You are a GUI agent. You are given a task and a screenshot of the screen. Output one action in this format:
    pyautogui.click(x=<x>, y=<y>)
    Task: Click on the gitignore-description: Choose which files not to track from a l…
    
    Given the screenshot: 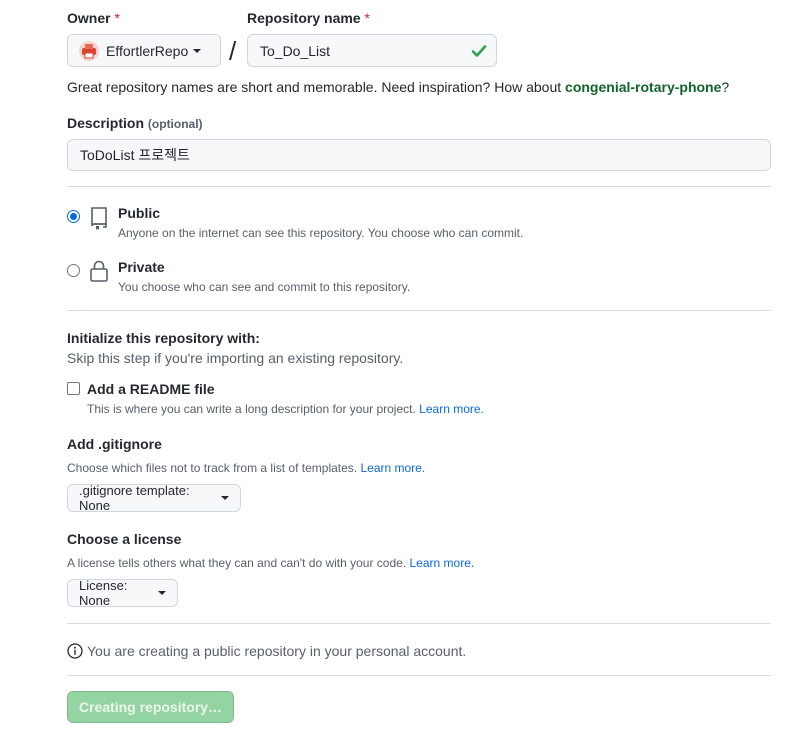 What is the action you would take?
    pyautogui.click(x=246, y=468)
    